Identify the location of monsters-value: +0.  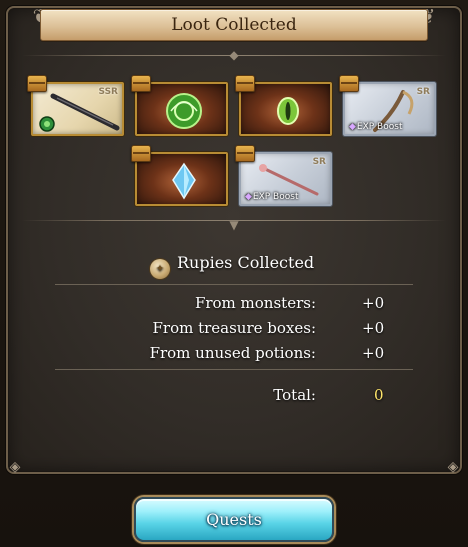
(373, 303).